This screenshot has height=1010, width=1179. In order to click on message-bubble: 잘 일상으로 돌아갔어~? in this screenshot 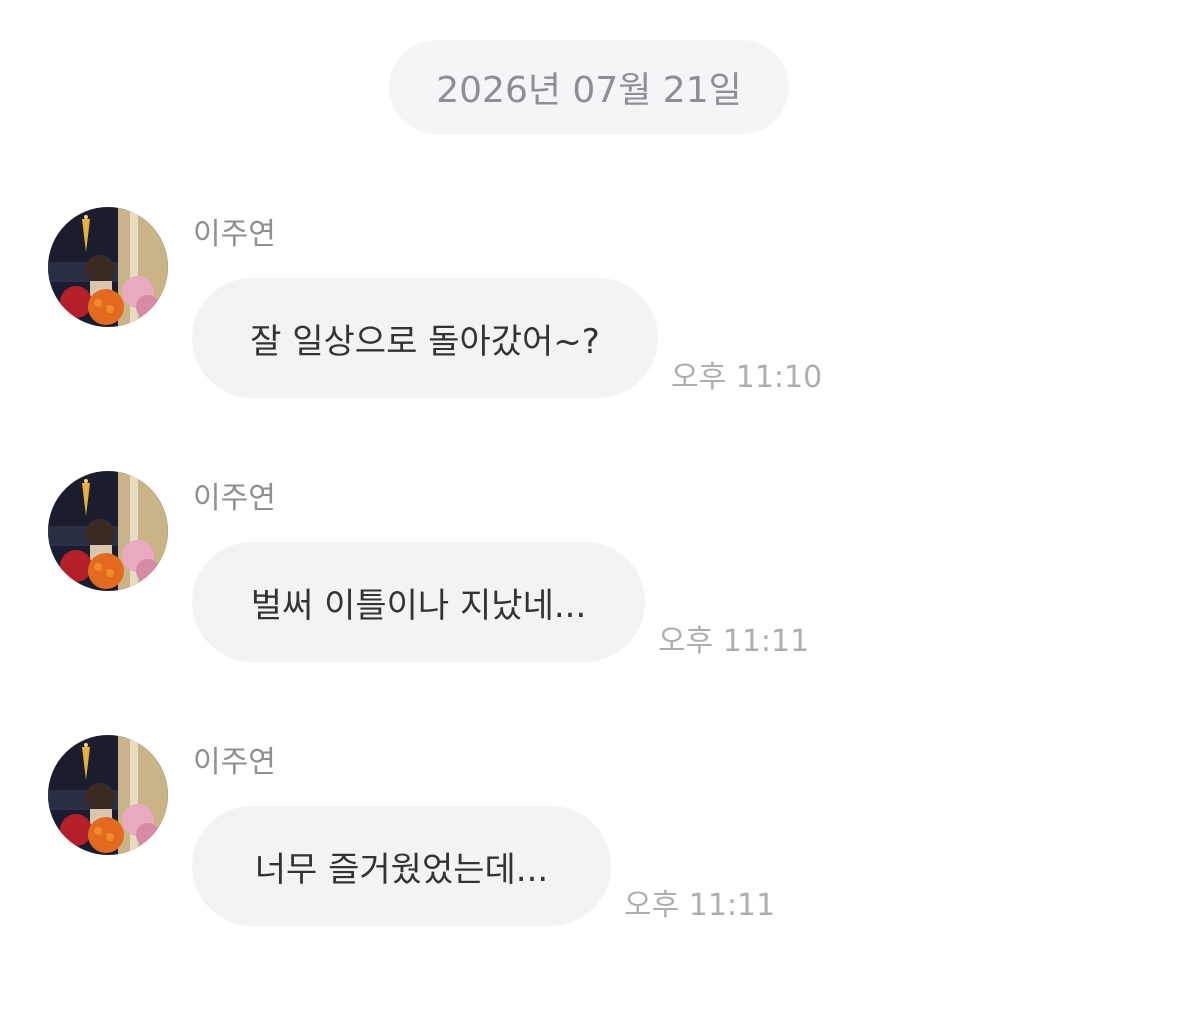, I will do `click(425, 338)`.